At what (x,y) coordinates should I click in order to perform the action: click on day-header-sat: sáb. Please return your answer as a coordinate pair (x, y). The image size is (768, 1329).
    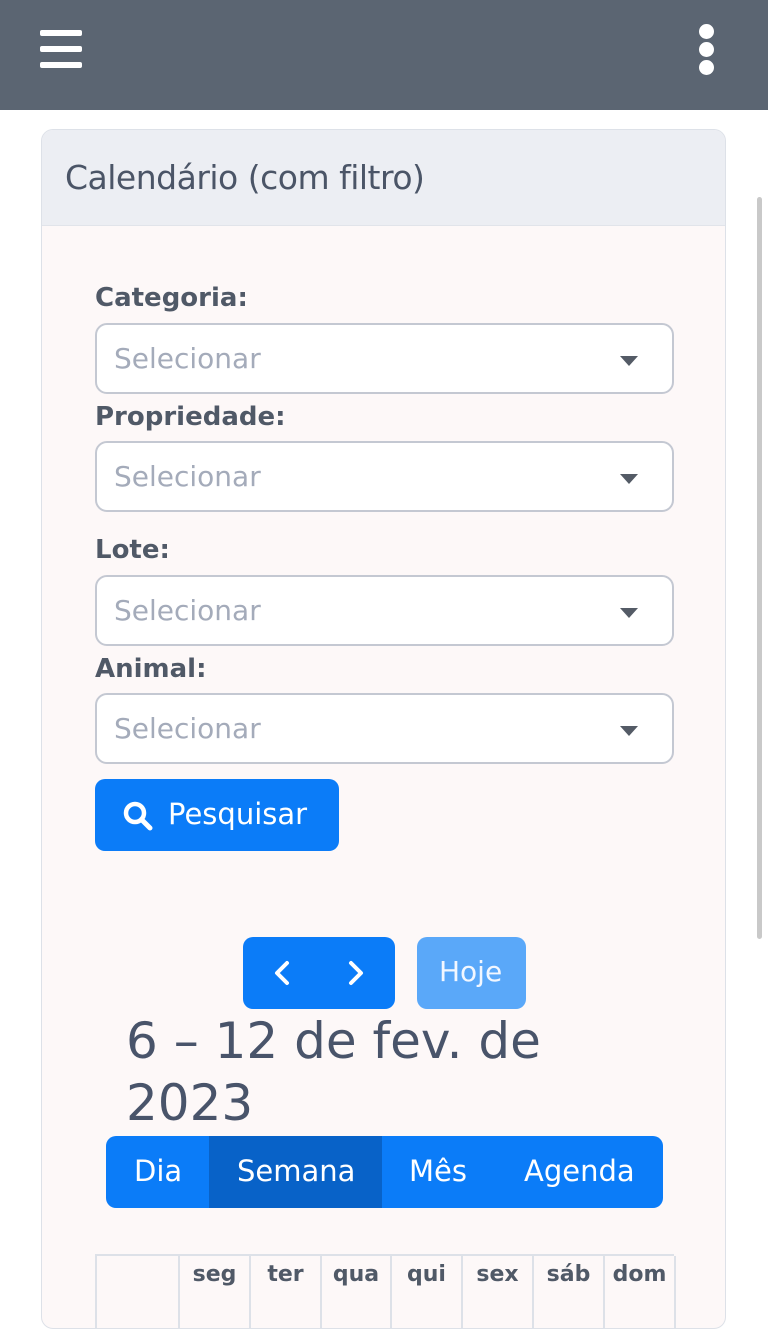
    Looking at the image, I should click on (569, 1292).